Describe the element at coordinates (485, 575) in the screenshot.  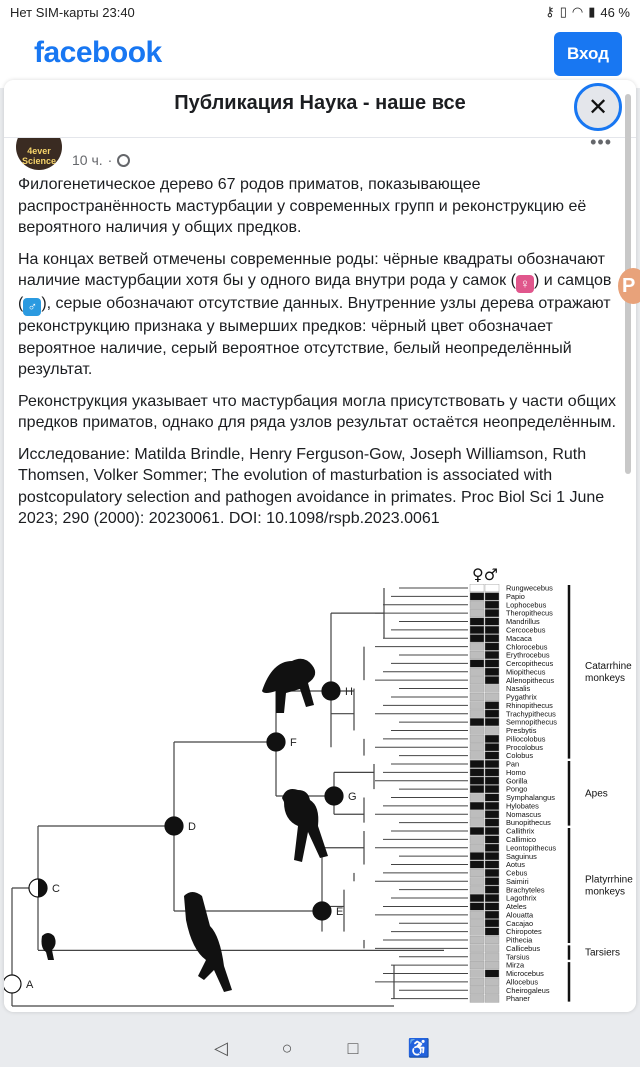
I see `sex-symbols-header: ♀♂` at that location.